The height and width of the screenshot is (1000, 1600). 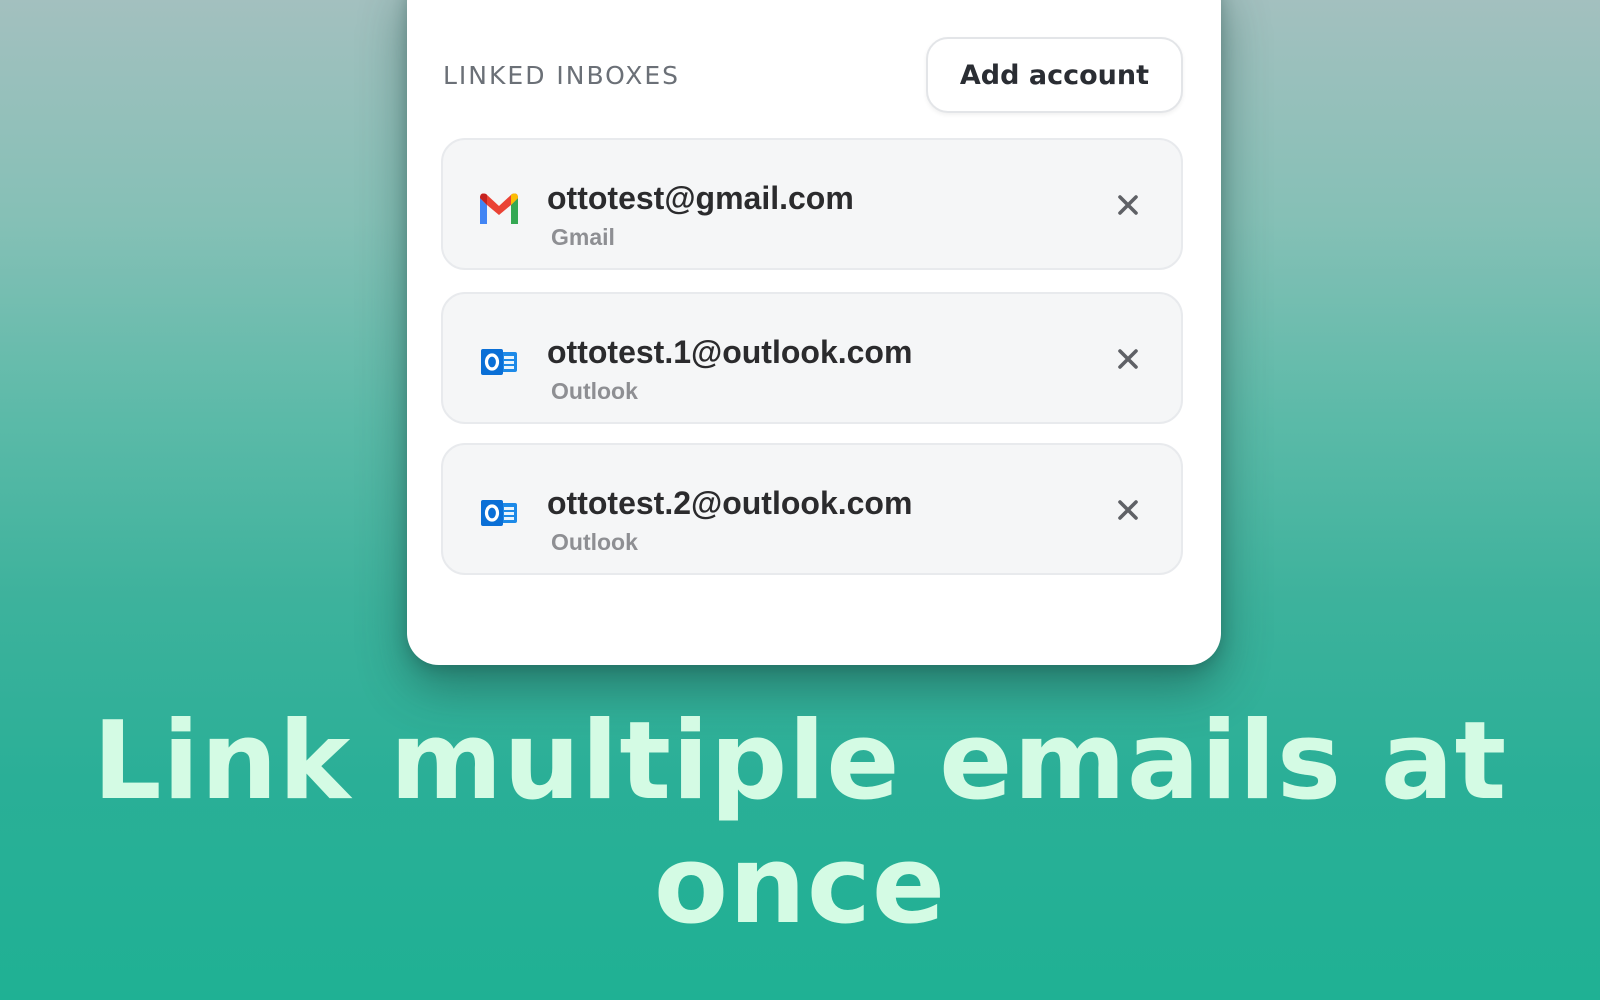 What do you see at coordinates (1054, 75) in the screenshot?
I see `add-account-button: Add account` at bounding box center [1054, 75].